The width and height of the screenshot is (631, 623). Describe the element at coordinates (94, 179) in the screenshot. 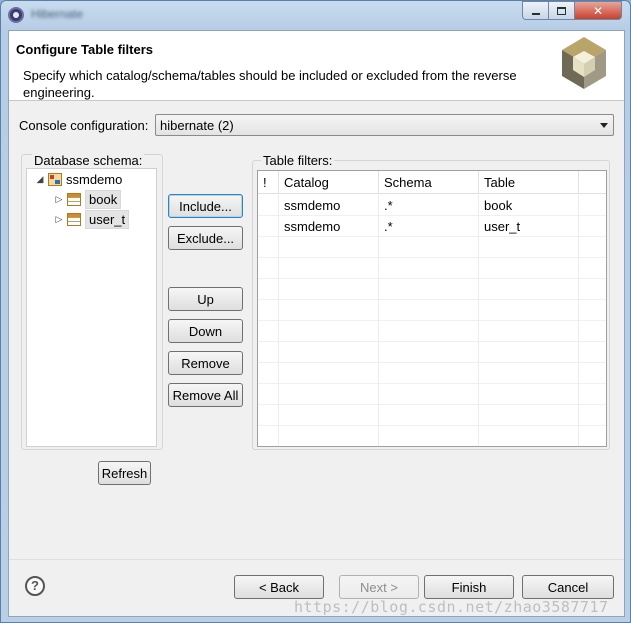

I see `tree-node-label: ssmdemo` at that location.